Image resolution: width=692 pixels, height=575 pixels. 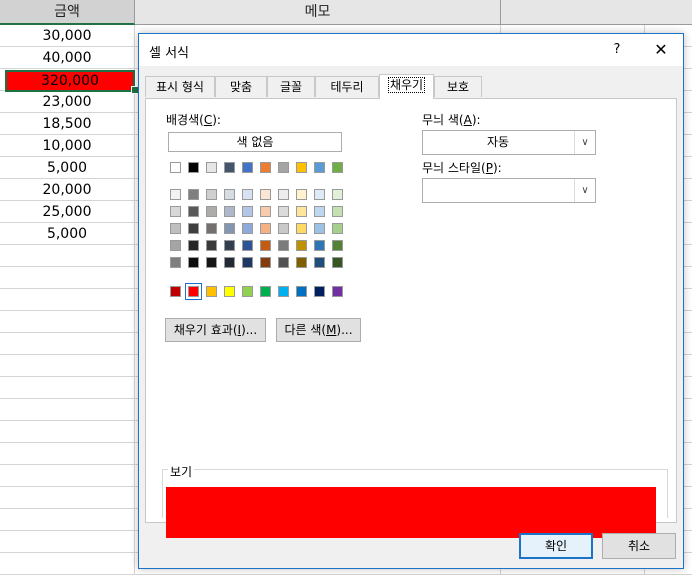 What do you see at coordinates (596, 12) in the screenshot?
I see `column-header-empty` at bounding box center [596, 12].